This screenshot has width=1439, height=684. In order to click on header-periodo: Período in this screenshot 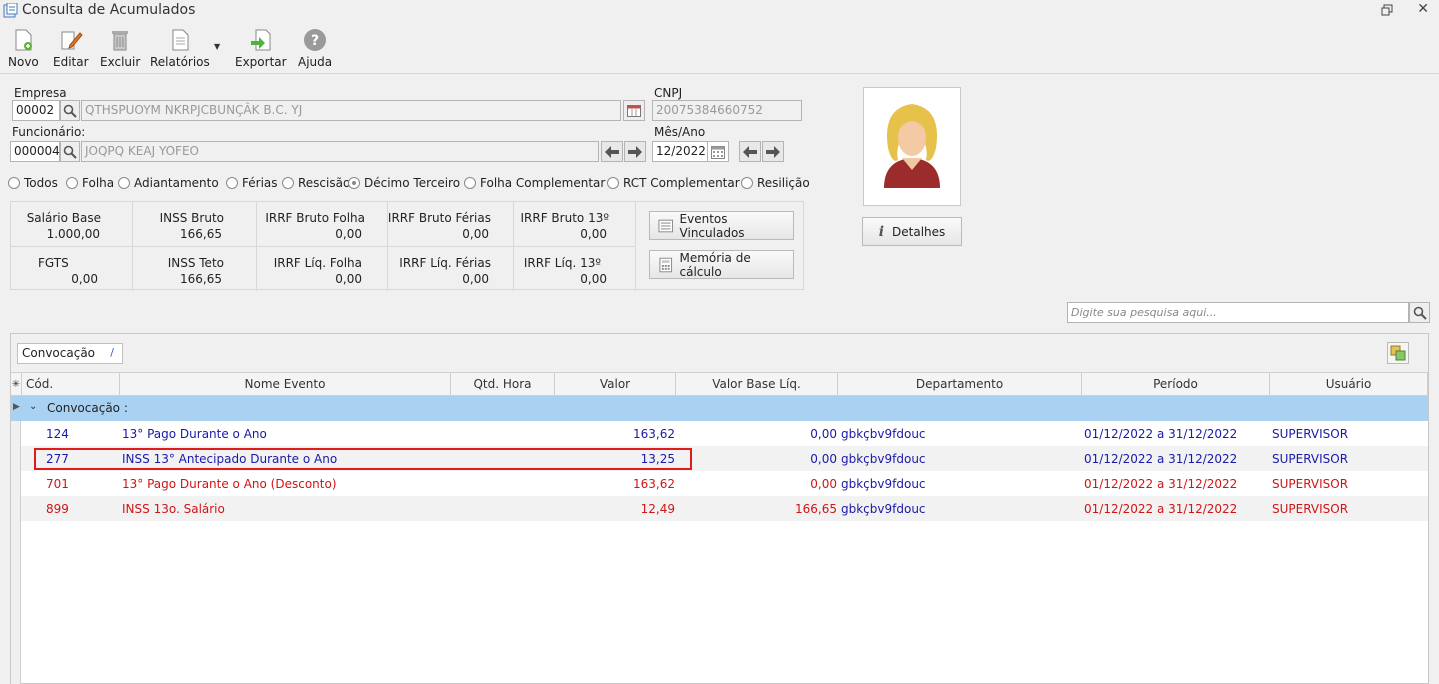, I will do `click(1176, 384)`.